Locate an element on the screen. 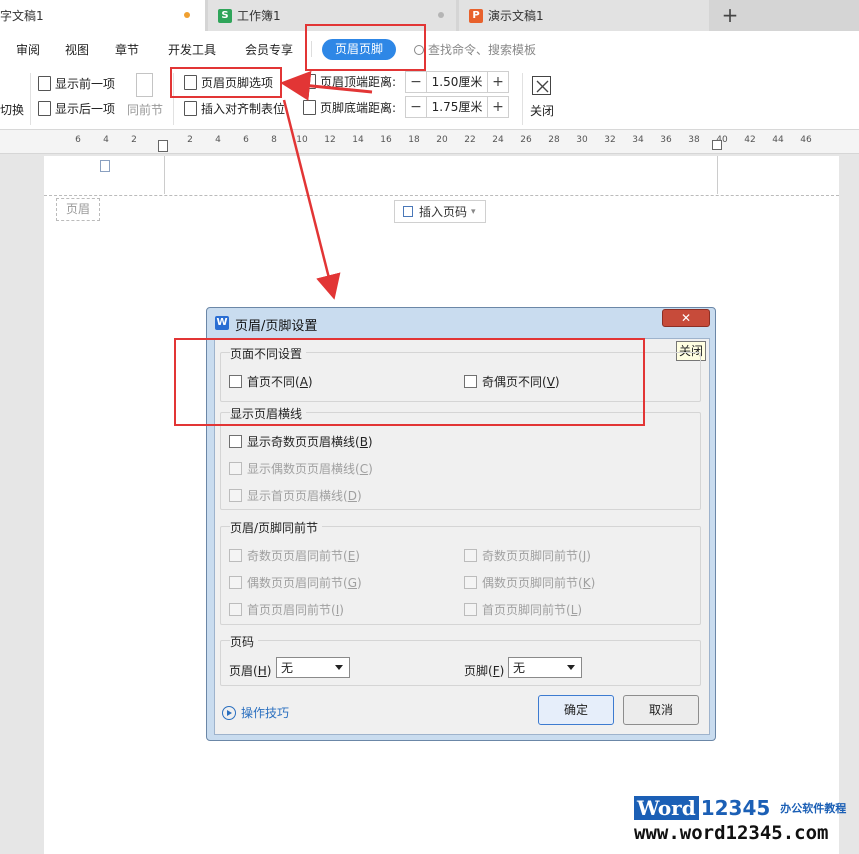 Image resolution: width=859 pixels, height=854 pixels. watermark-brand: Word is located at coordinates (666, 808).